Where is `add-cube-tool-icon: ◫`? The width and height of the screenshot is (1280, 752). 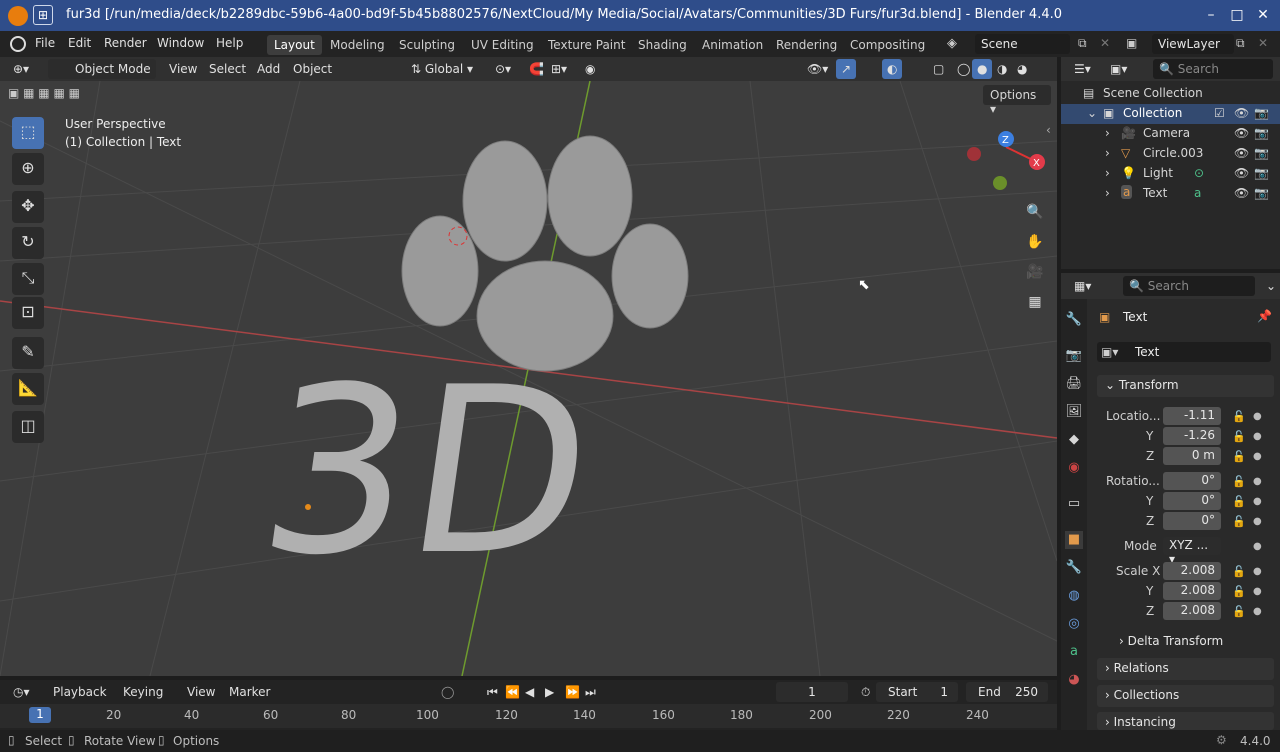
add-cube-tool-icon: ◫ is located at coordinates (28, 427).